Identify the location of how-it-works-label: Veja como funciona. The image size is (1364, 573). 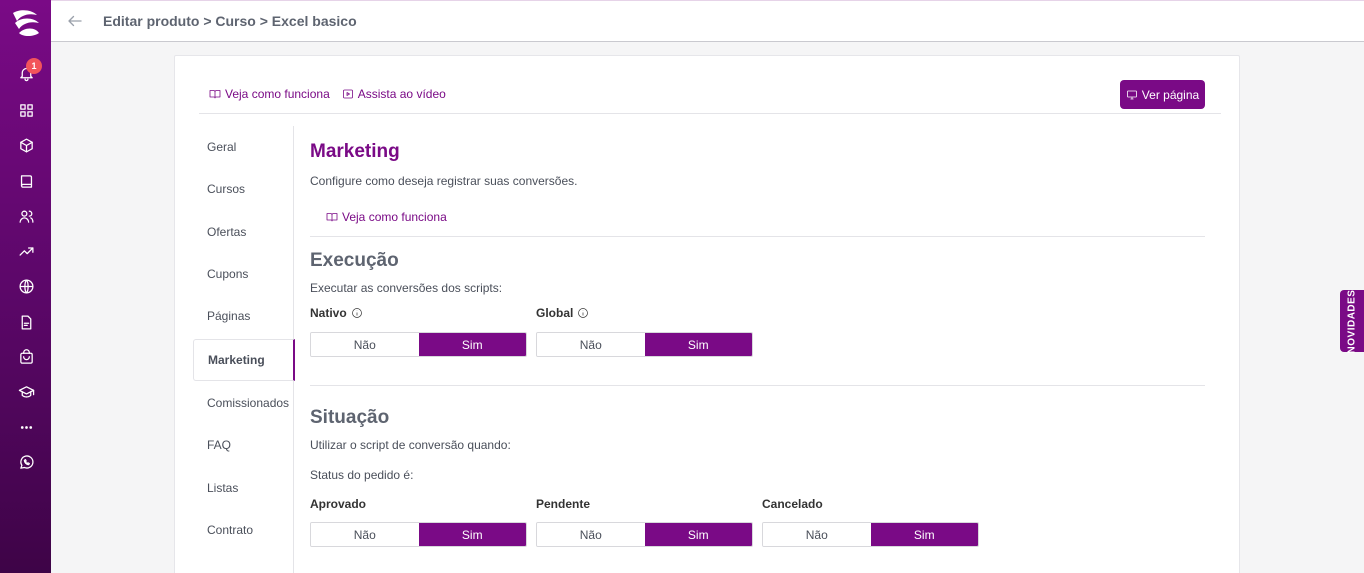
(277, 94).